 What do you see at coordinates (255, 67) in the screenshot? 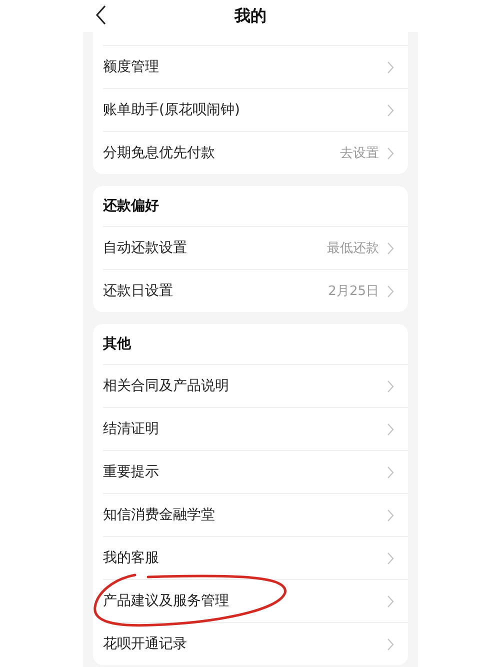
I see `settings-row: 额度管理` at bounding box center [255, 67].